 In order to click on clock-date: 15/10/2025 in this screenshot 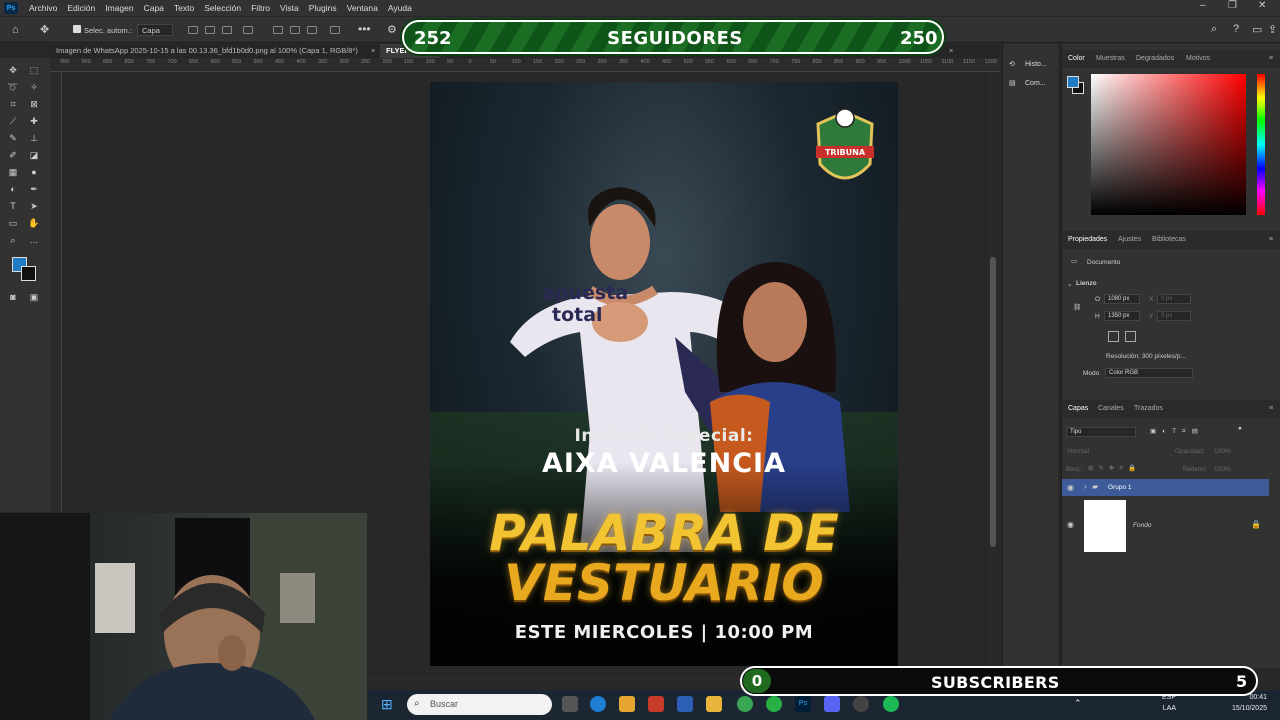, I will do `click(1242, 708)`.